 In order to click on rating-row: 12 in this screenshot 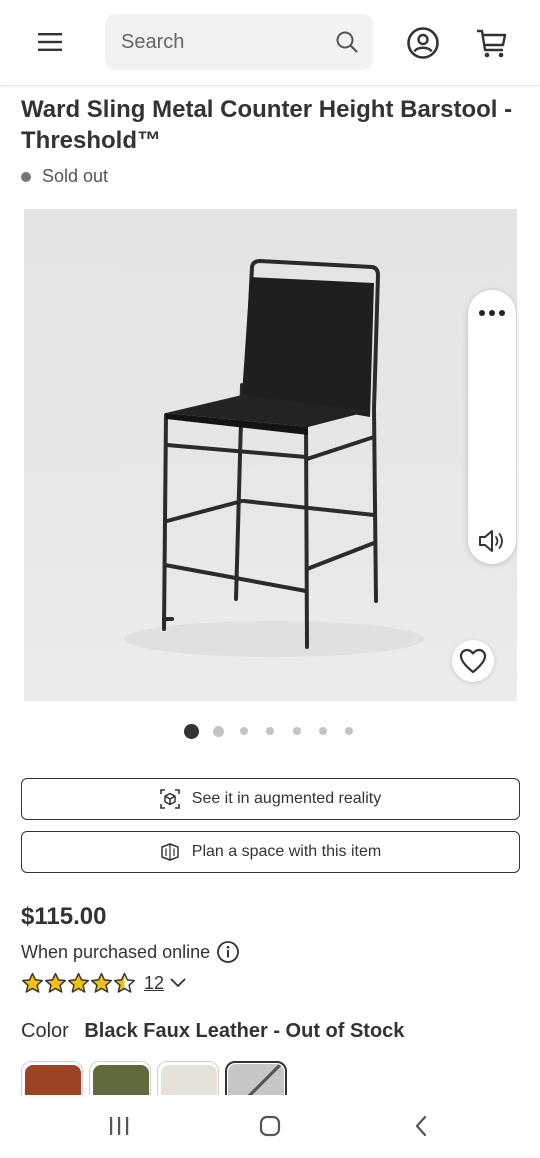, I will do `click(103, 983)`.